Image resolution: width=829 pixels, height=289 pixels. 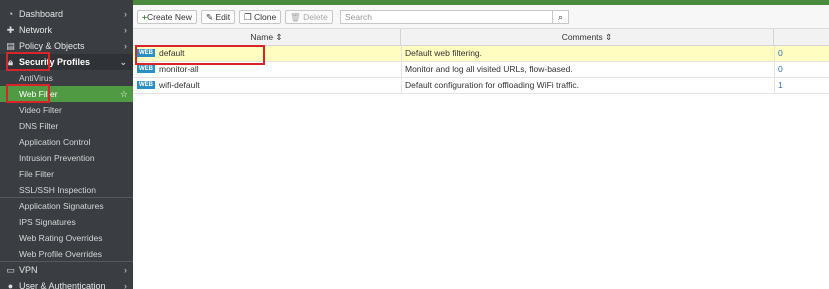 I want to click on sidebar-item-vpn: ▭ VPN ›, so click(x=66, y=270).